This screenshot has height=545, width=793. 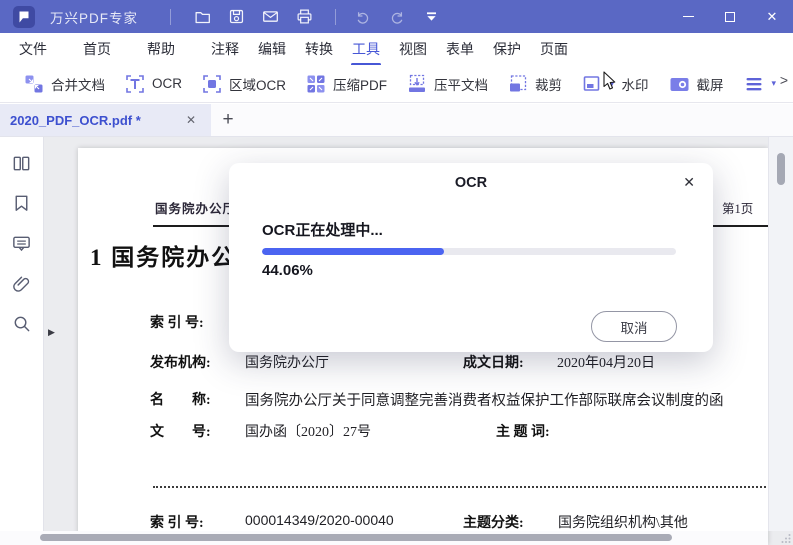 I want to click on compress-pdf-button: 压缩PDF, so click(x=346, y=84).